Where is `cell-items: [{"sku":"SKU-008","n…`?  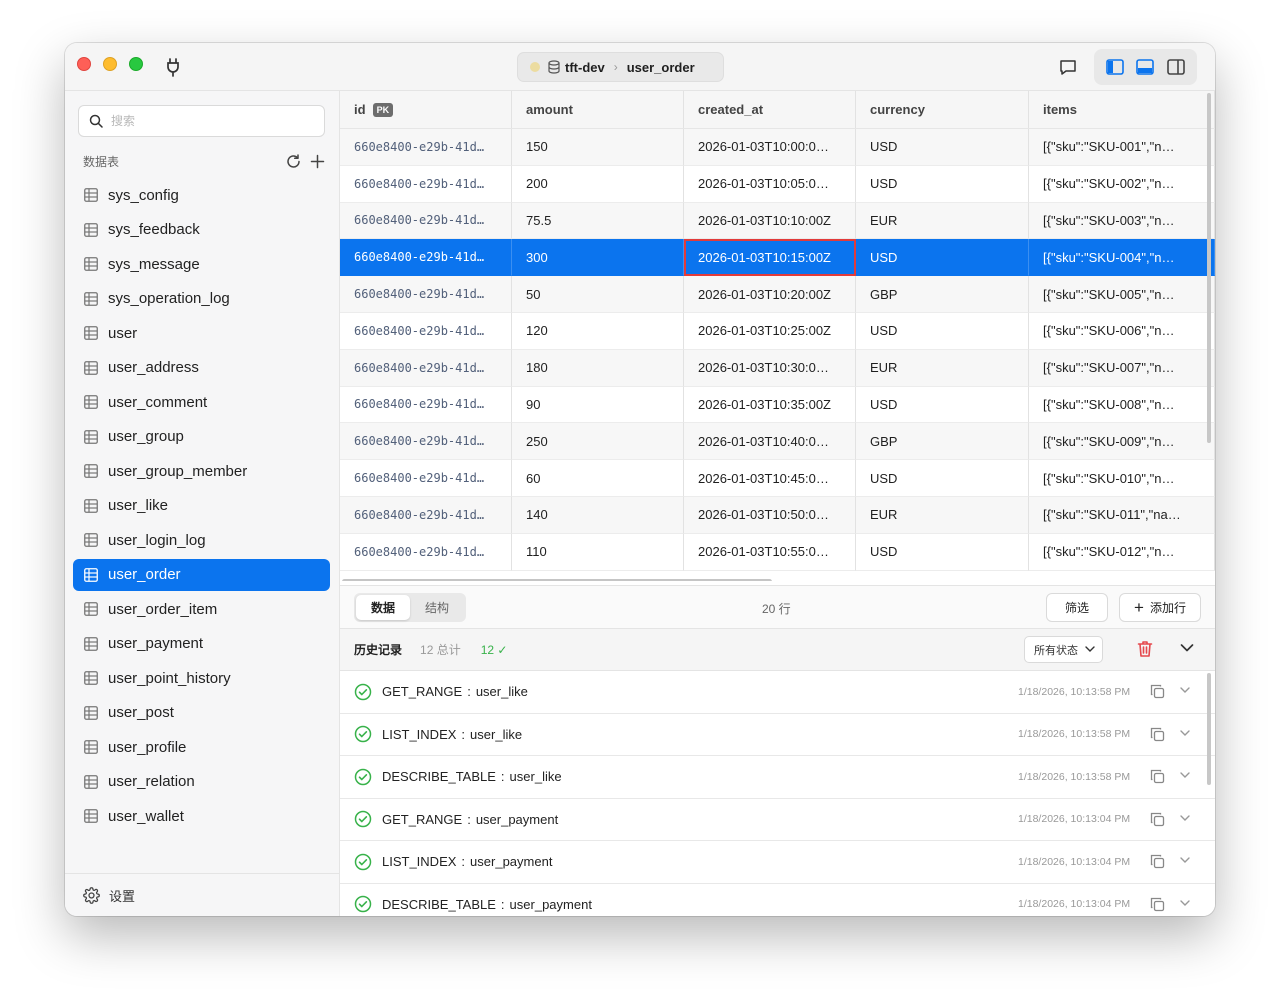 cell-items: [{"sku":"SKU-008","n… is located at coordinates (1122, 405).